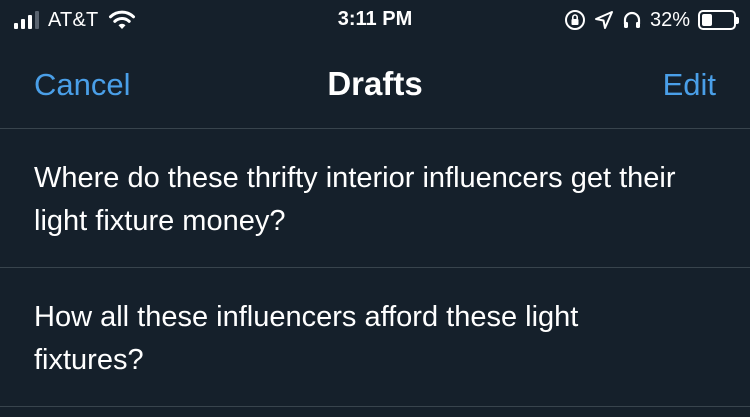 This screenshot has width=750, height=417. I want to click on location-arrow-icon, so click(603, 20).